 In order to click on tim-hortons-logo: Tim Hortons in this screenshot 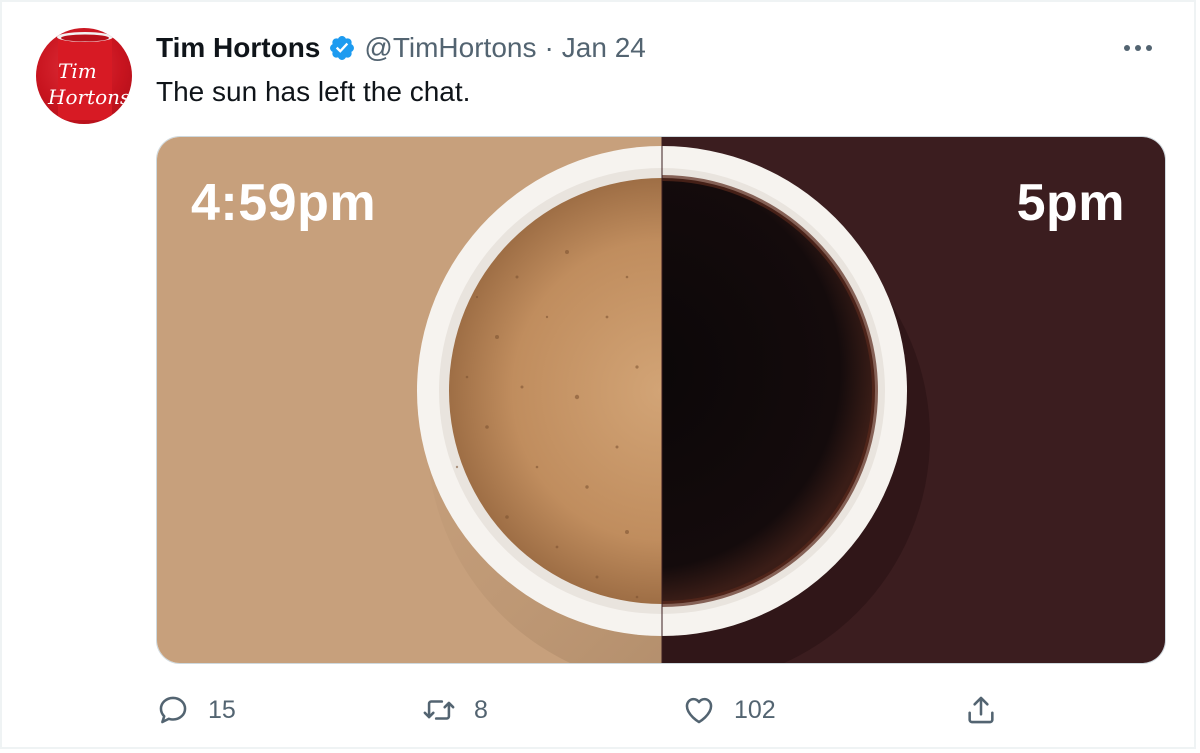, I will do `click(88, 76)`.